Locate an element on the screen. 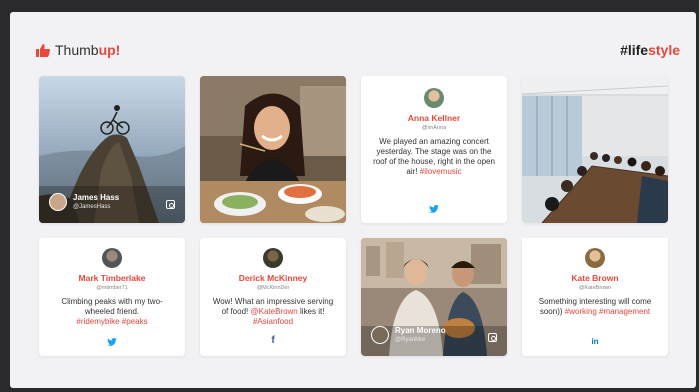  post-hashtags: #ridemybike #peaks is located at coordinates (111, 321).